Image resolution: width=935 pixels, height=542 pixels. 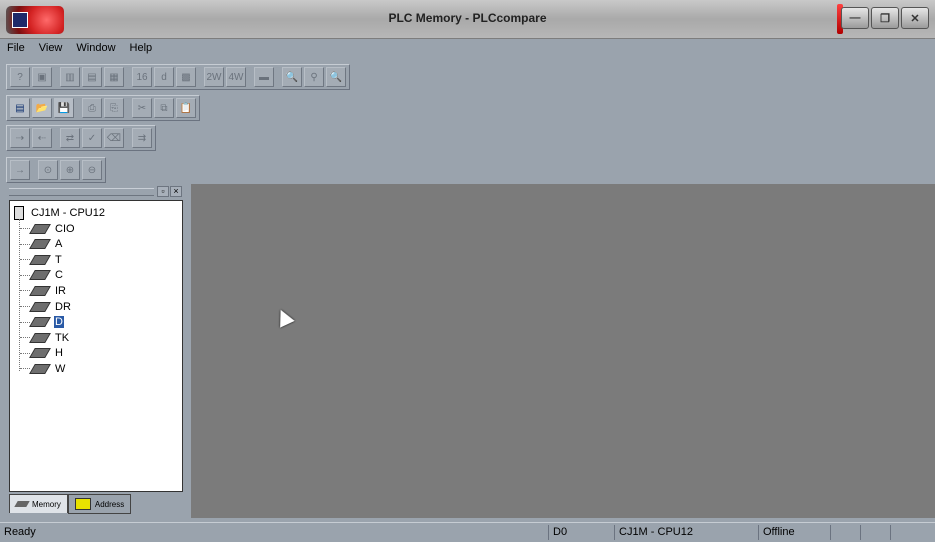 I want to click on hex-button: ▩, so click(x=186, y=77).